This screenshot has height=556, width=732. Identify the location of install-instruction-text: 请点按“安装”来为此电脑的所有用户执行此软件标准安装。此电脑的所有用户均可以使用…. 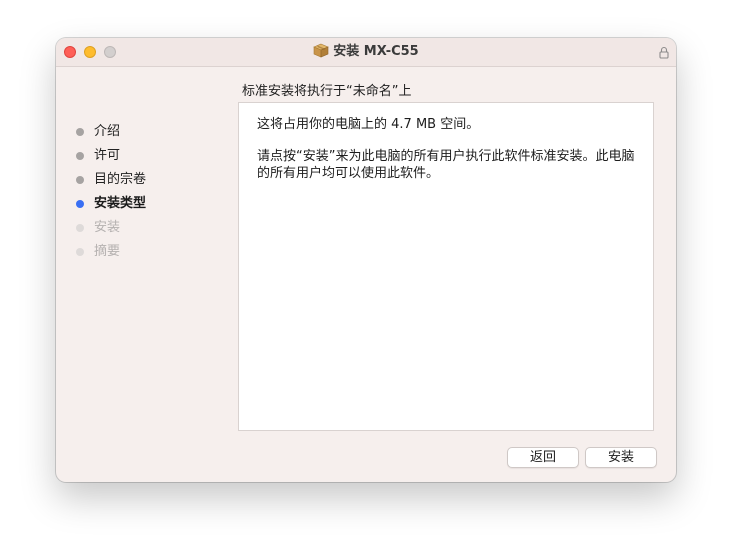
(446, 165).